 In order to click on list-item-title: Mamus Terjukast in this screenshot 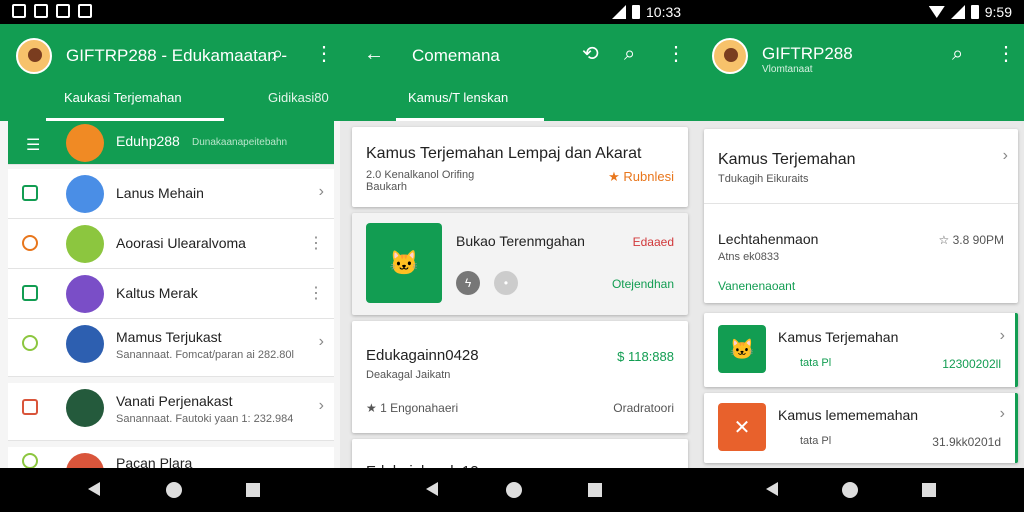, I will do `click(169, 337)`.